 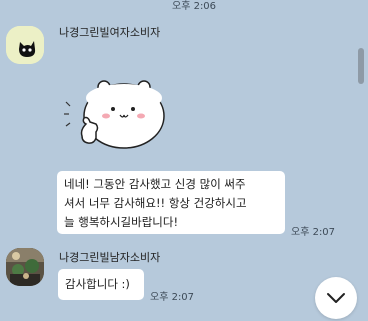 I want to click on message-line: 셔서 너무 감사해요!! 항상 건강하시고, so click(x=155, y=203).